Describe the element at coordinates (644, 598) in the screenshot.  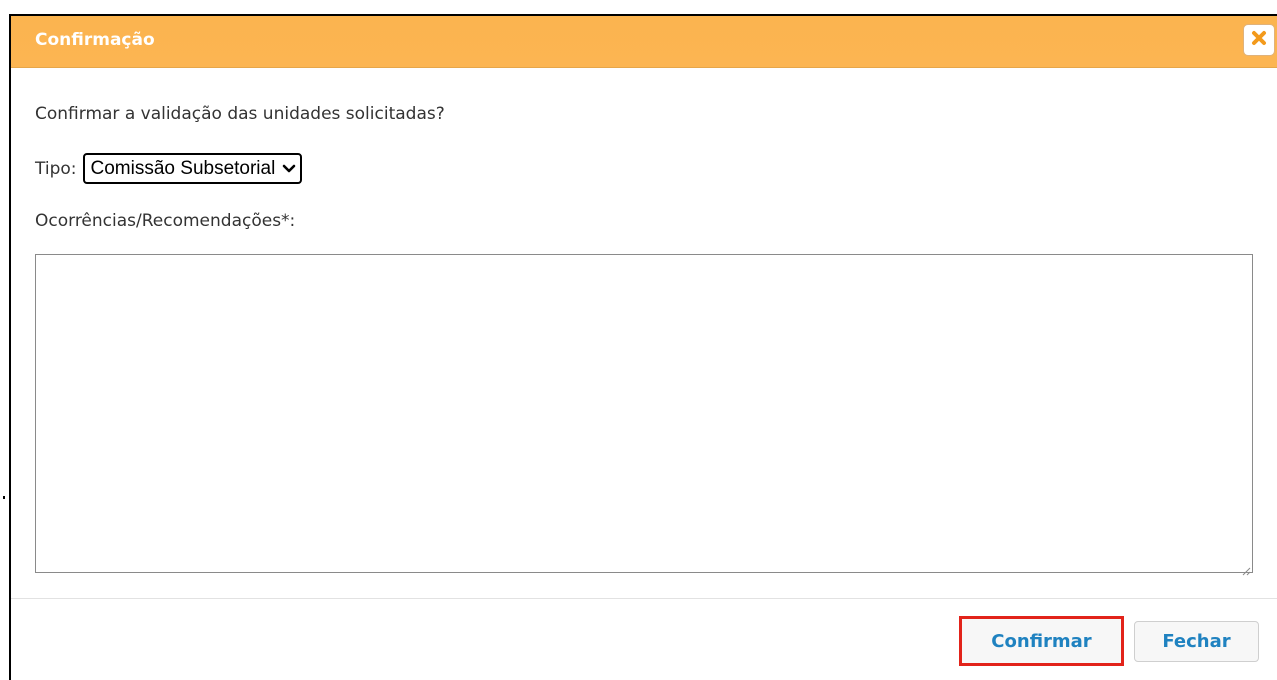
I see `footer-divider` at that location.